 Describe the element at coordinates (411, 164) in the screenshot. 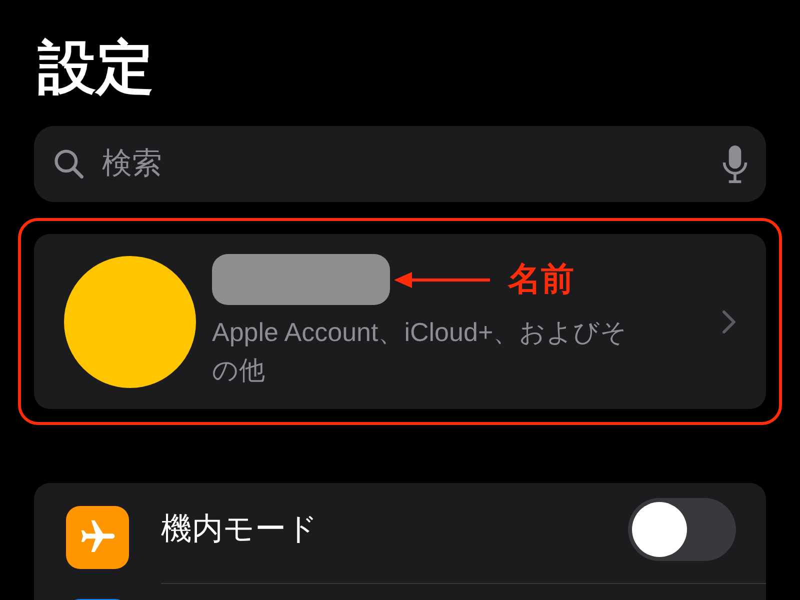

I see `search-input: 検索` at that location.